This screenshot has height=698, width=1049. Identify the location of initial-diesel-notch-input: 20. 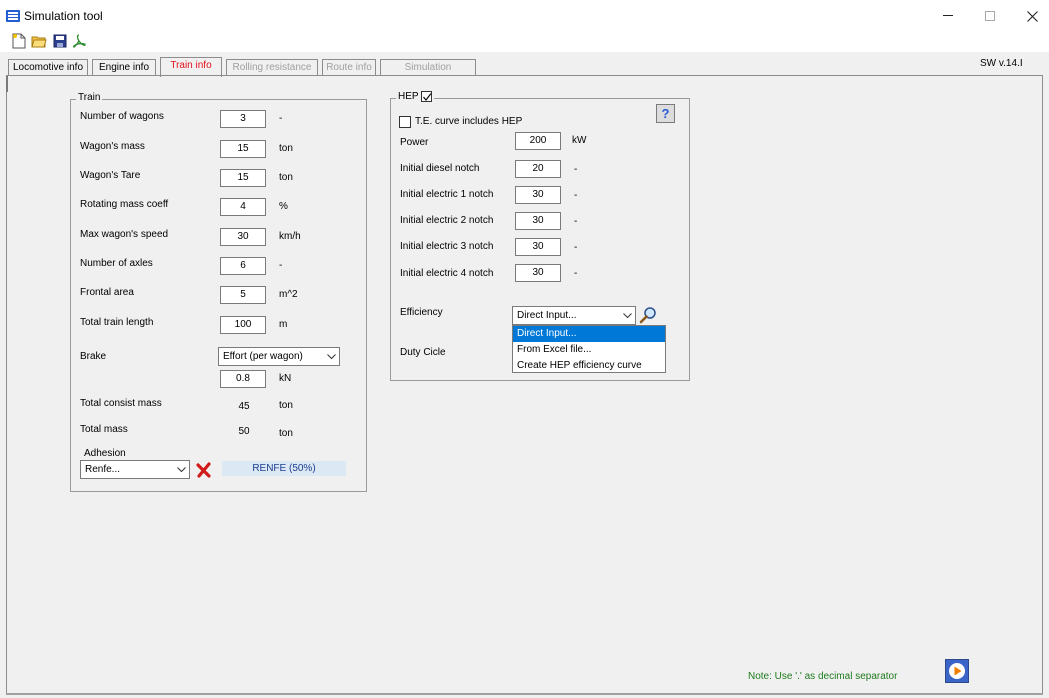
(538, 169).